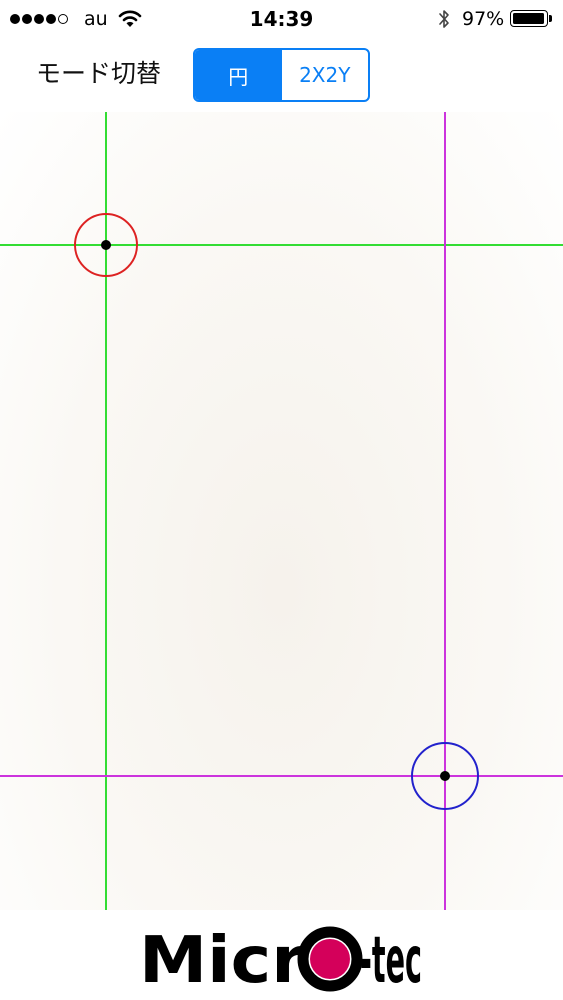 Image resolution: width=563 pixels, height=1000 pixels. What do you see at coordinates (444, 19) in the screenshot?
I see `bluetooth-icon` at bounding box center [444, 19].